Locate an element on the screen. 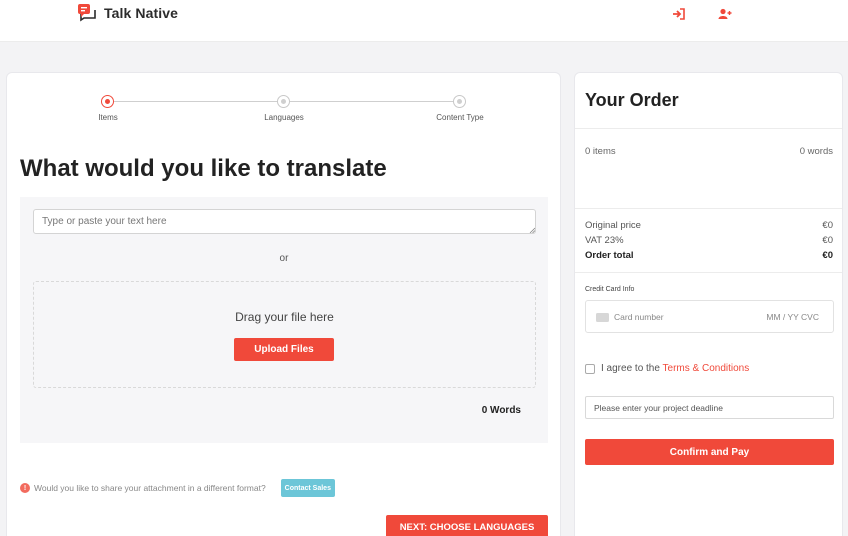 Image resolution: width=848 pixels, height=536 pixels. order-title: Your Order is located at coordinates (632, 100).